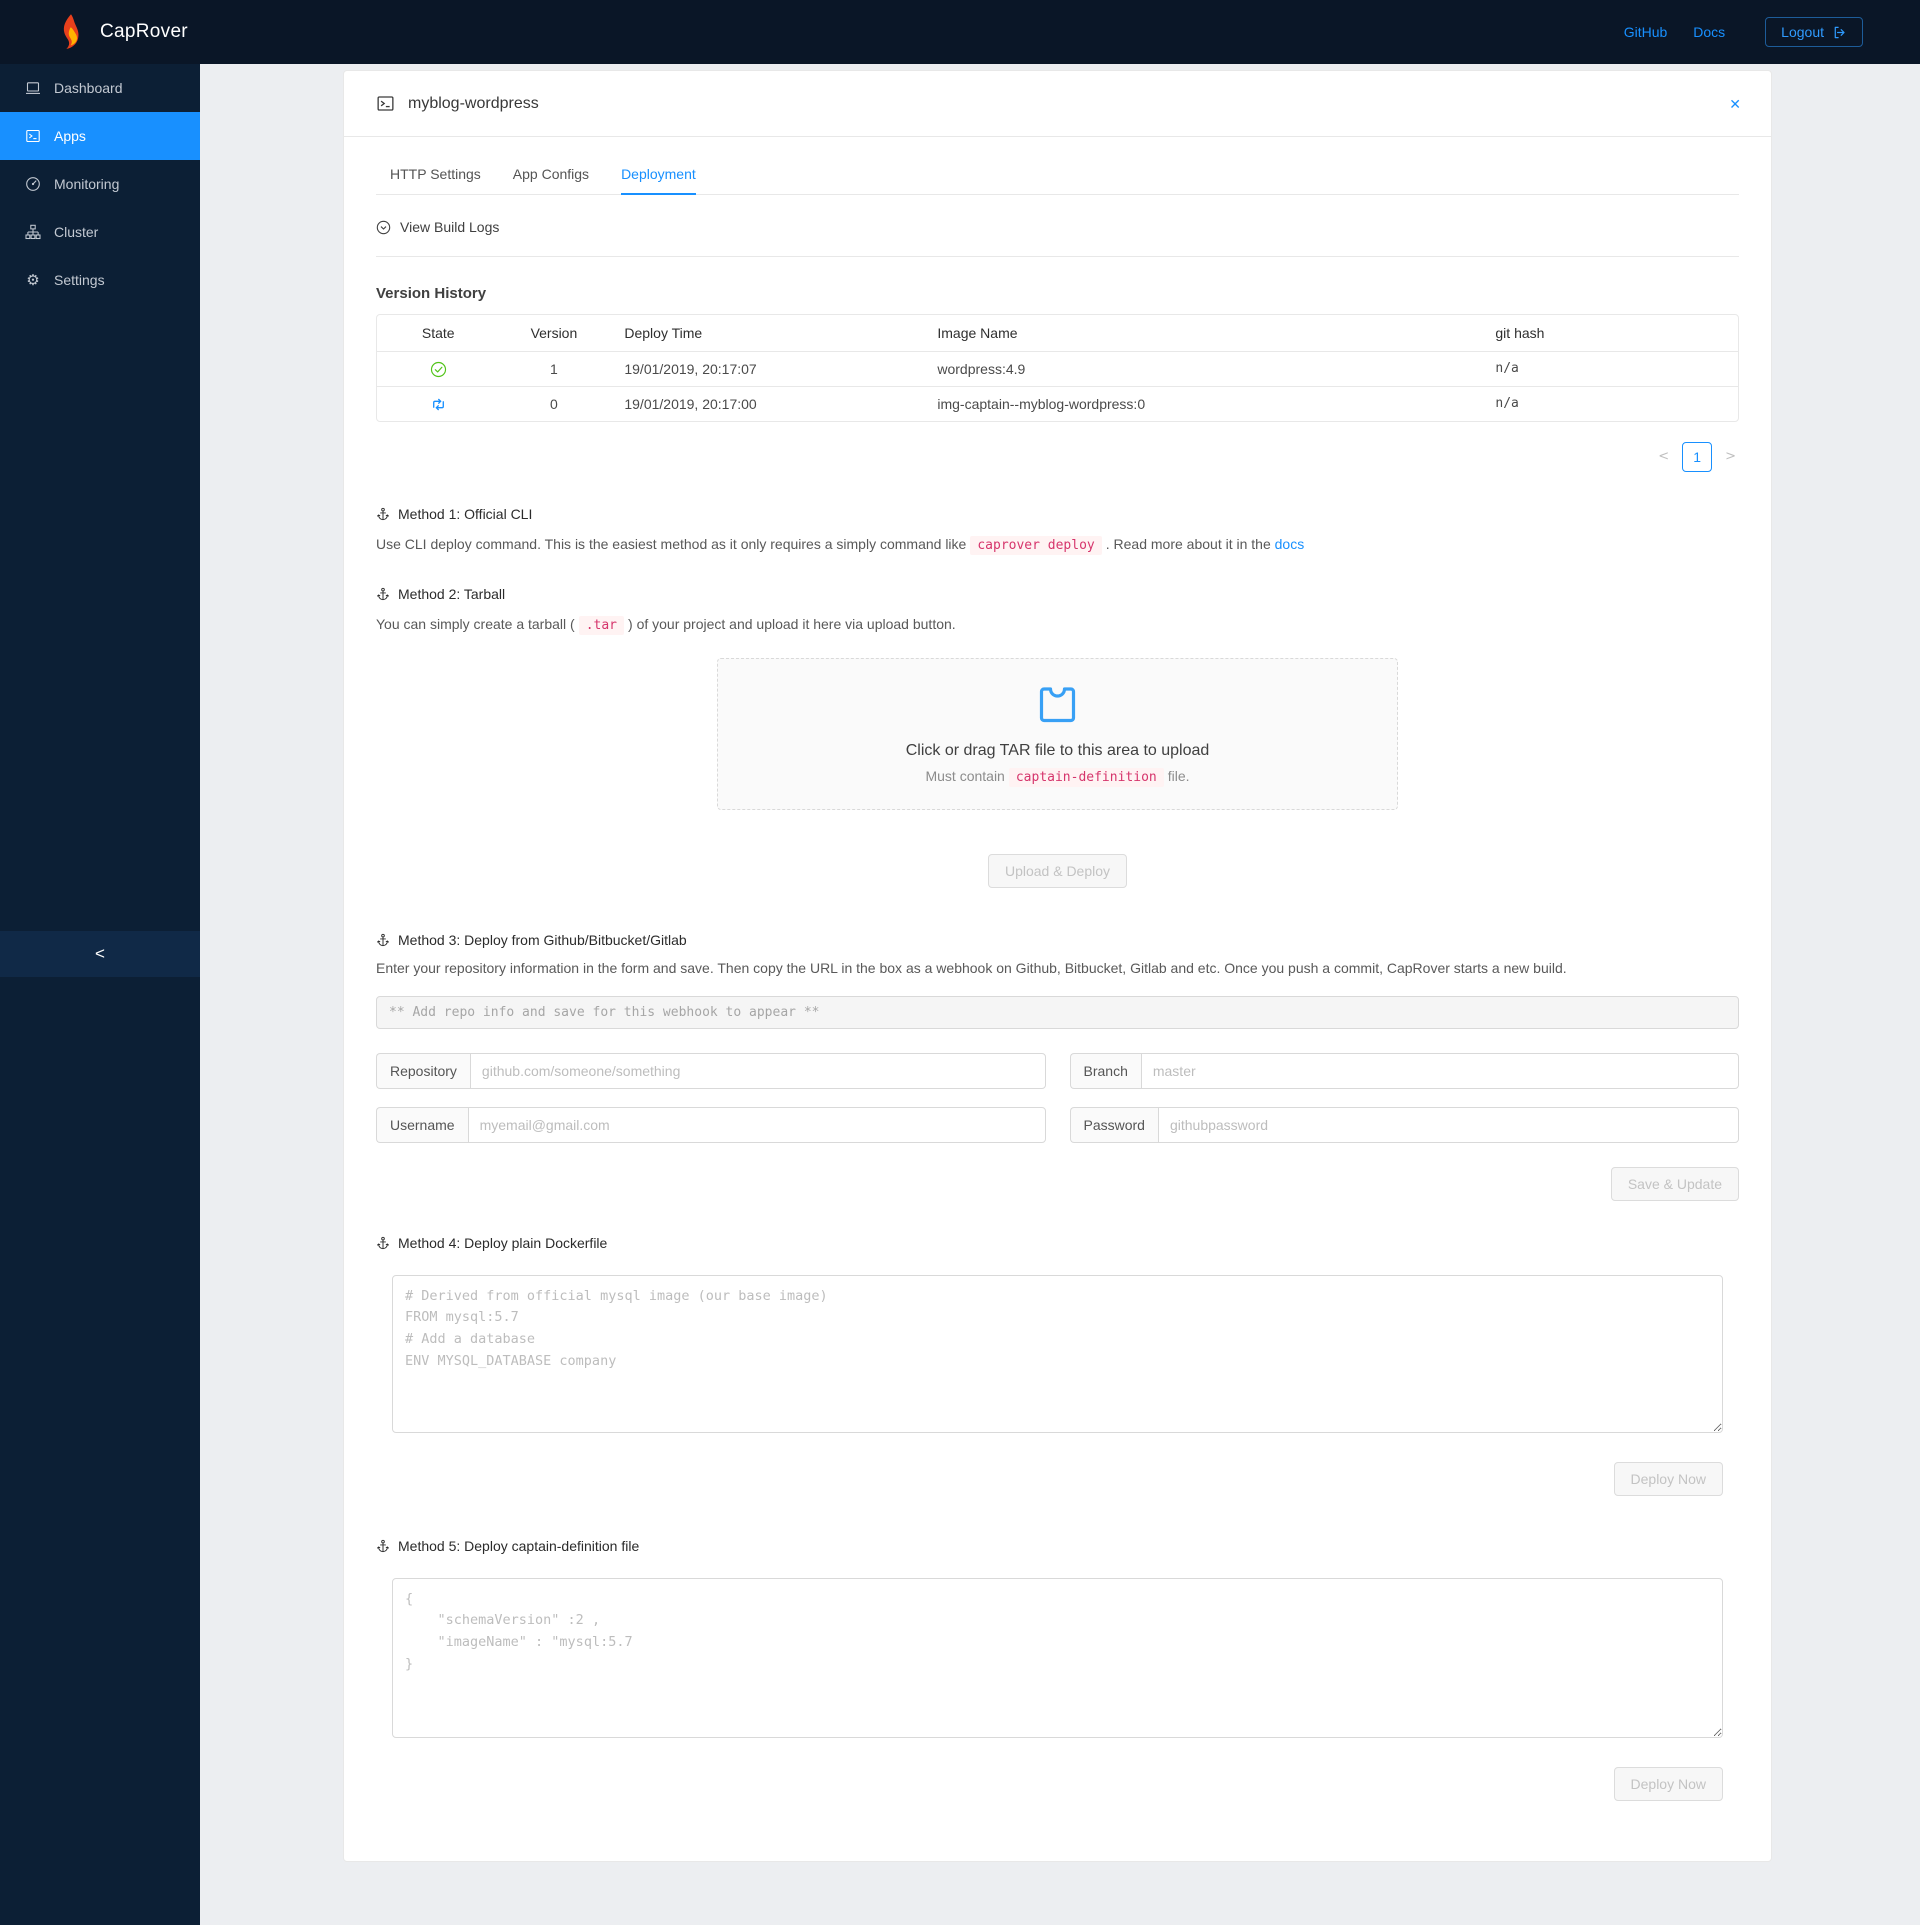 The image size is (1920, 1925). What do you see at coordinates (437, 227) in the screenshot?
I see `view-build-logs-link: View Build Logs` at bounding box center [437, 227].